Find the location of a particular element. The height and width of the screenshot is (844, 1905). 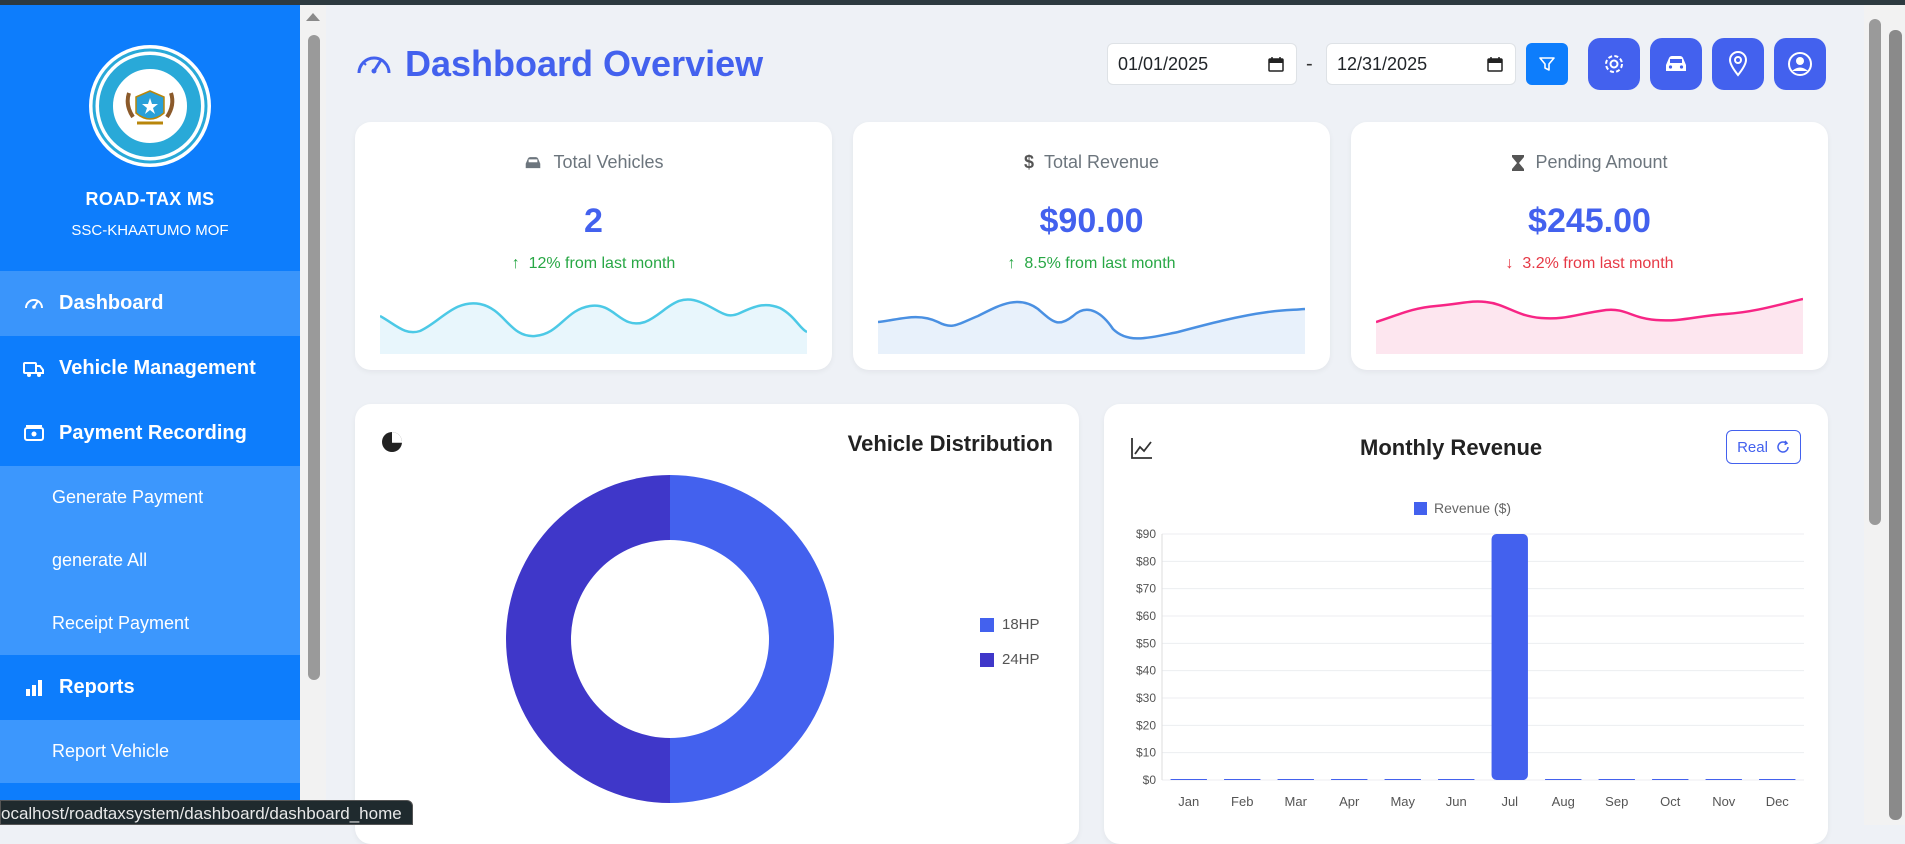

sidebar-scrollbar is located at coordinates (313, 415).